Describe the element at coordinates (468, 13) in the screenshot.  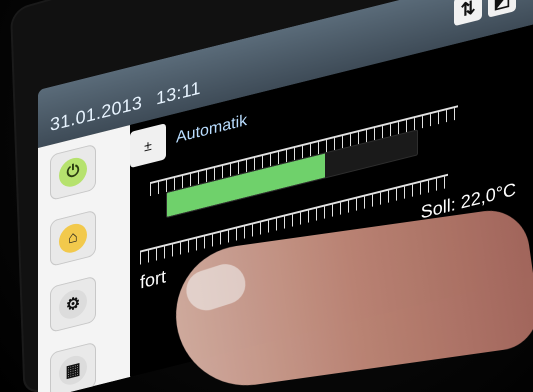
I see `up-down-icon: ⇅` at that location.